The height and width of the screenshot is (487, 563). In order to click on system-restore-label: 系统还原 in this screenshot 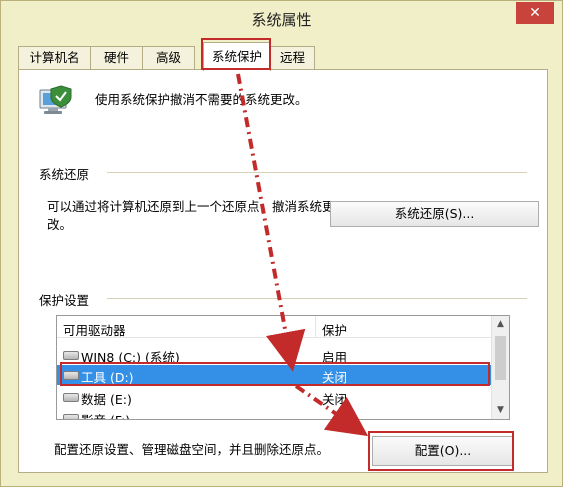, I will do `click(64, 174)`.